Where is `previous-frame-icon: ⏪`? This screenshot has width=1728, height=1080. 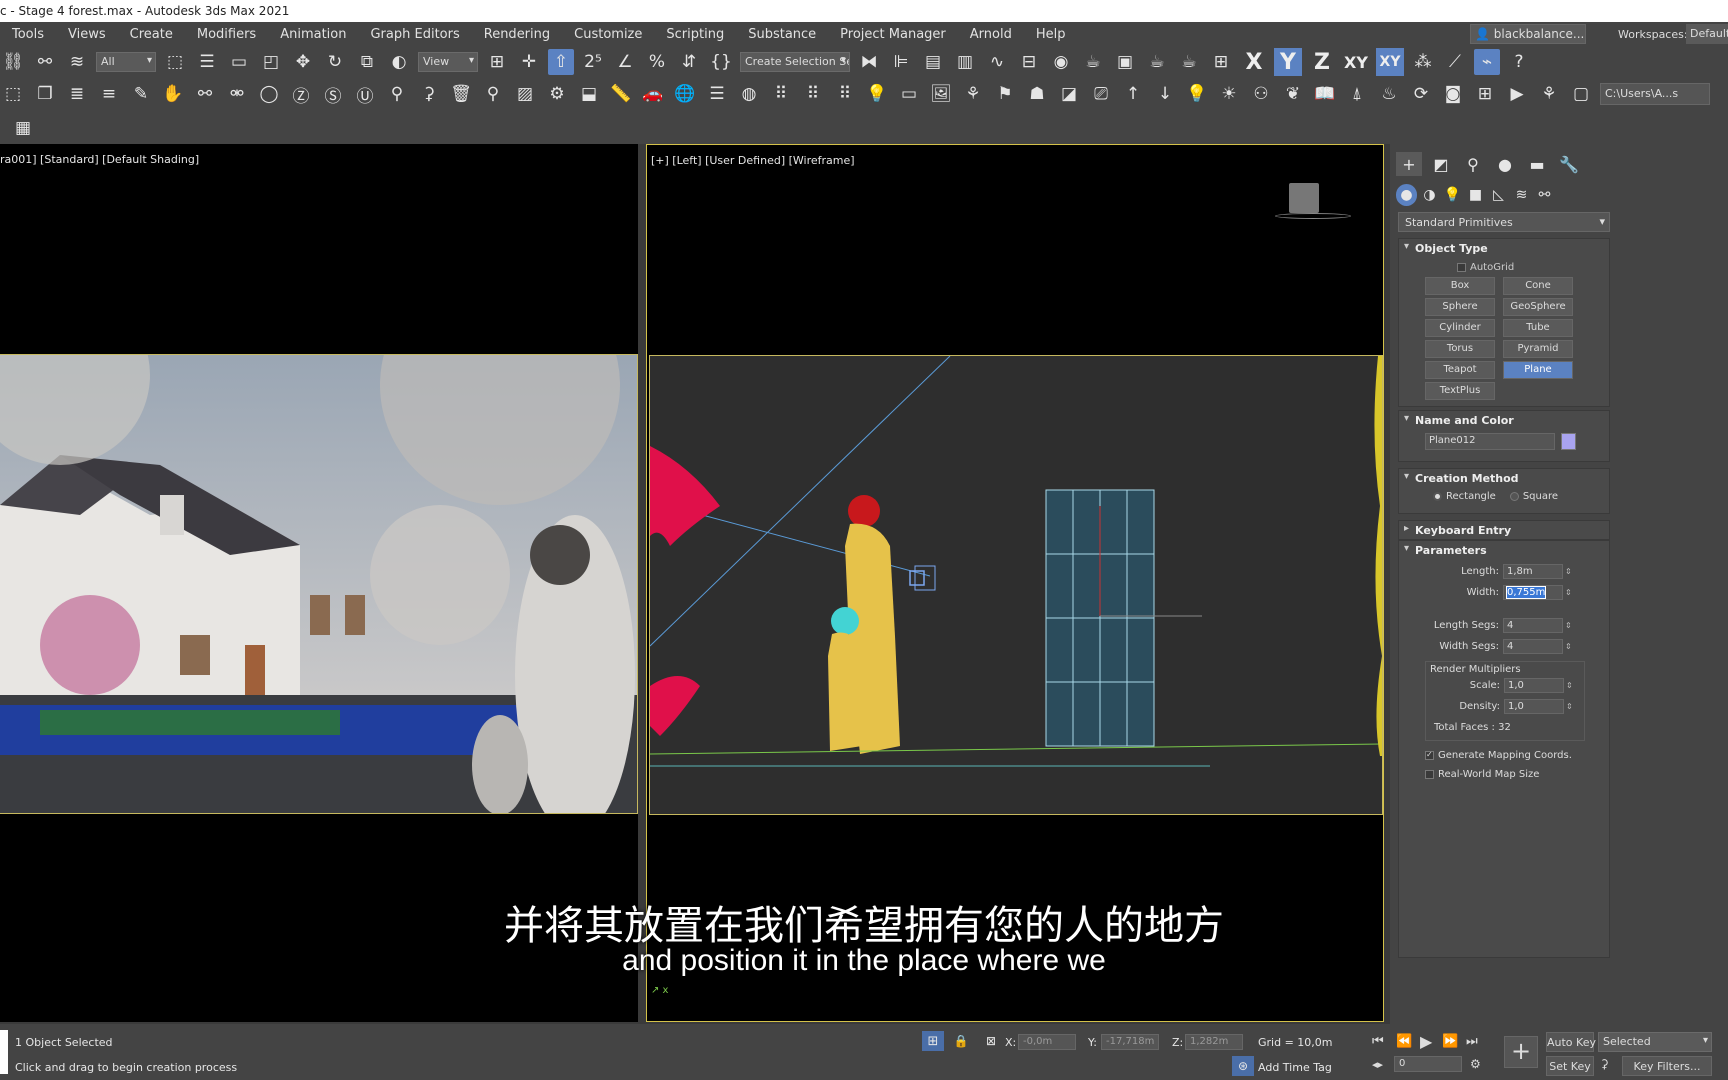 previous-frame-icon: ⏪ is located at coordinates (1404, 1041).